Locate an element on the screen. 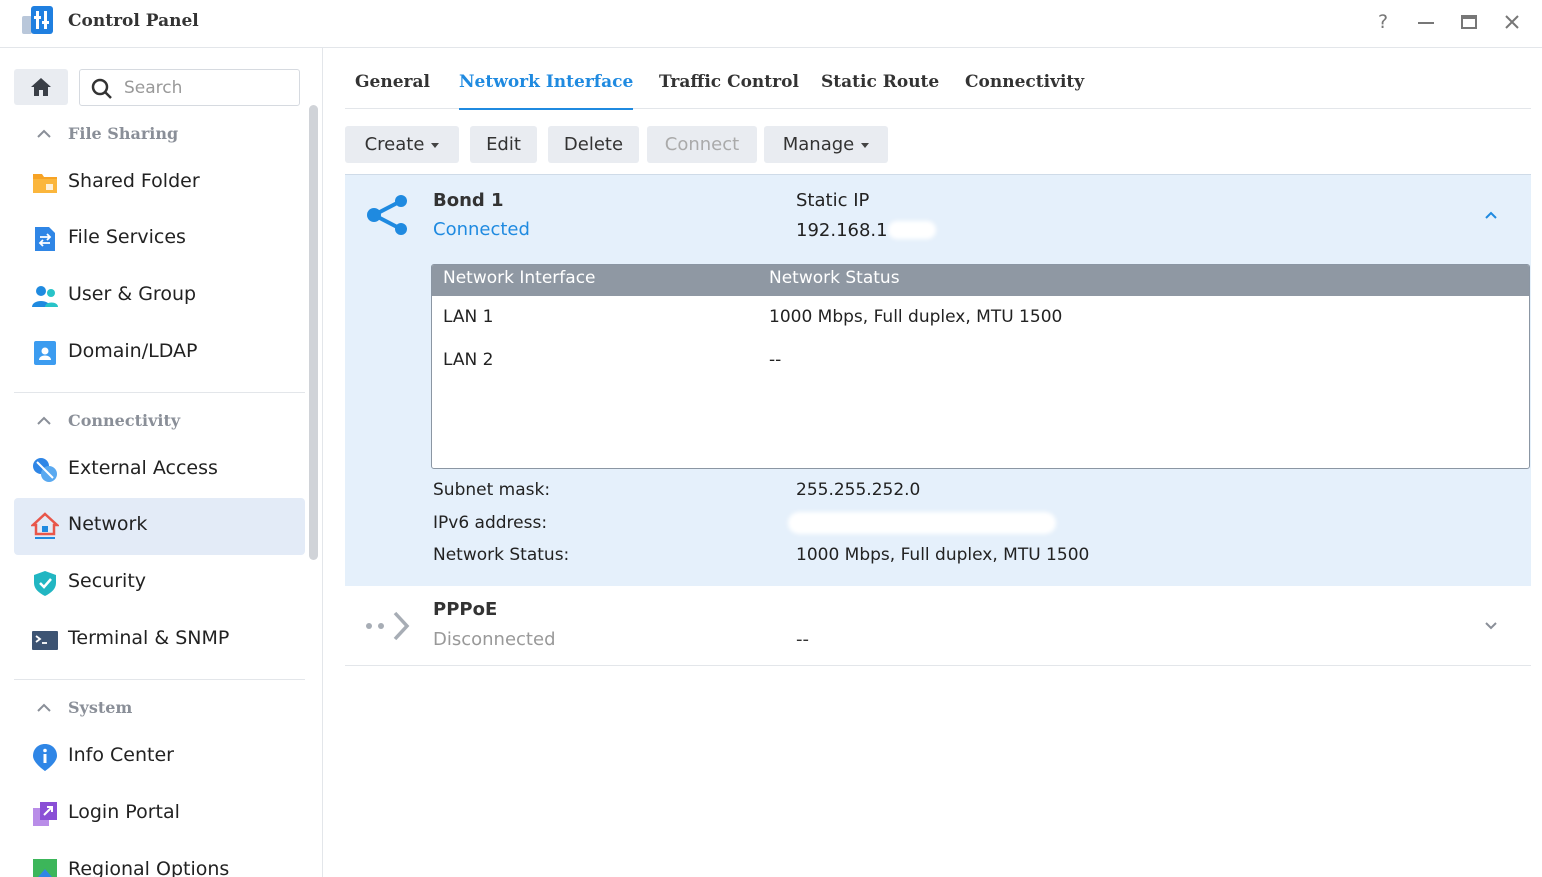  tab-general: General is located at coordinates (392, 82).